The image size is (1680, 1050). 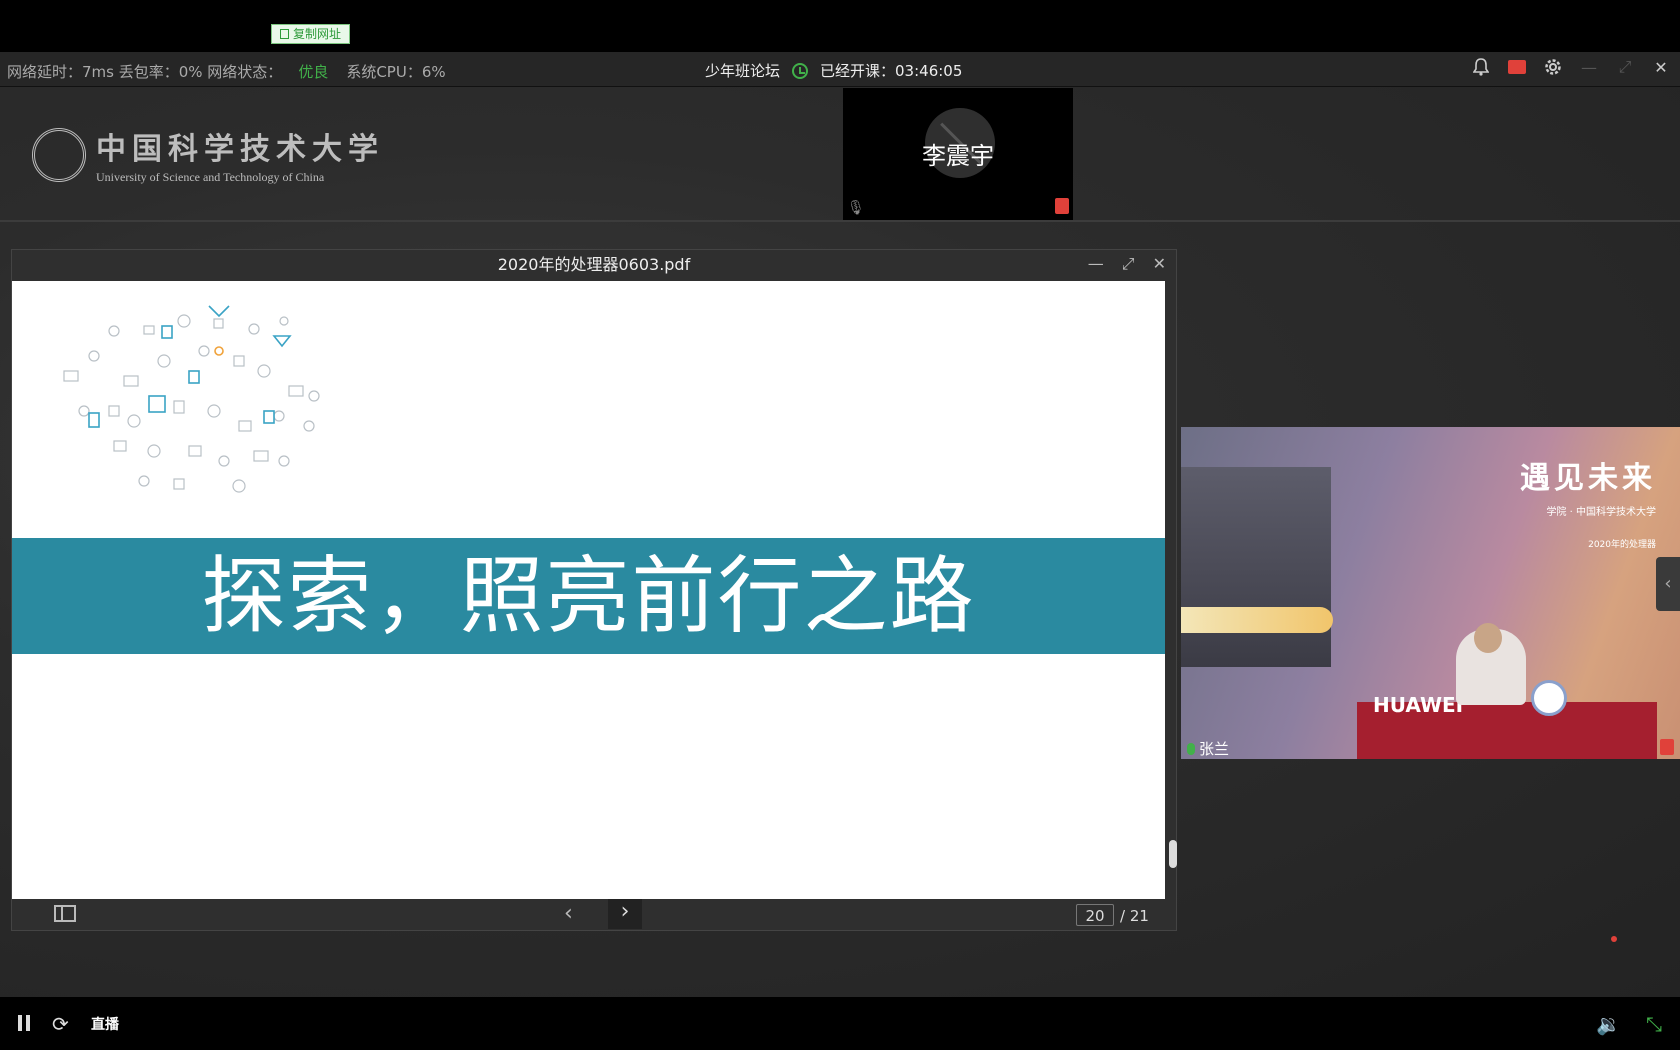 What do you see at coordinates (284, 34) in the screenshot?
I see `copy-icon` at bounding box center [284, 34].